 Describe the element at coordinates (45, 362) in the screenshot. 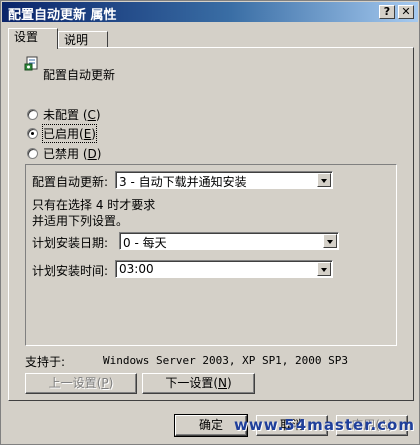

I see `supported-label: 支持于:` at that location.